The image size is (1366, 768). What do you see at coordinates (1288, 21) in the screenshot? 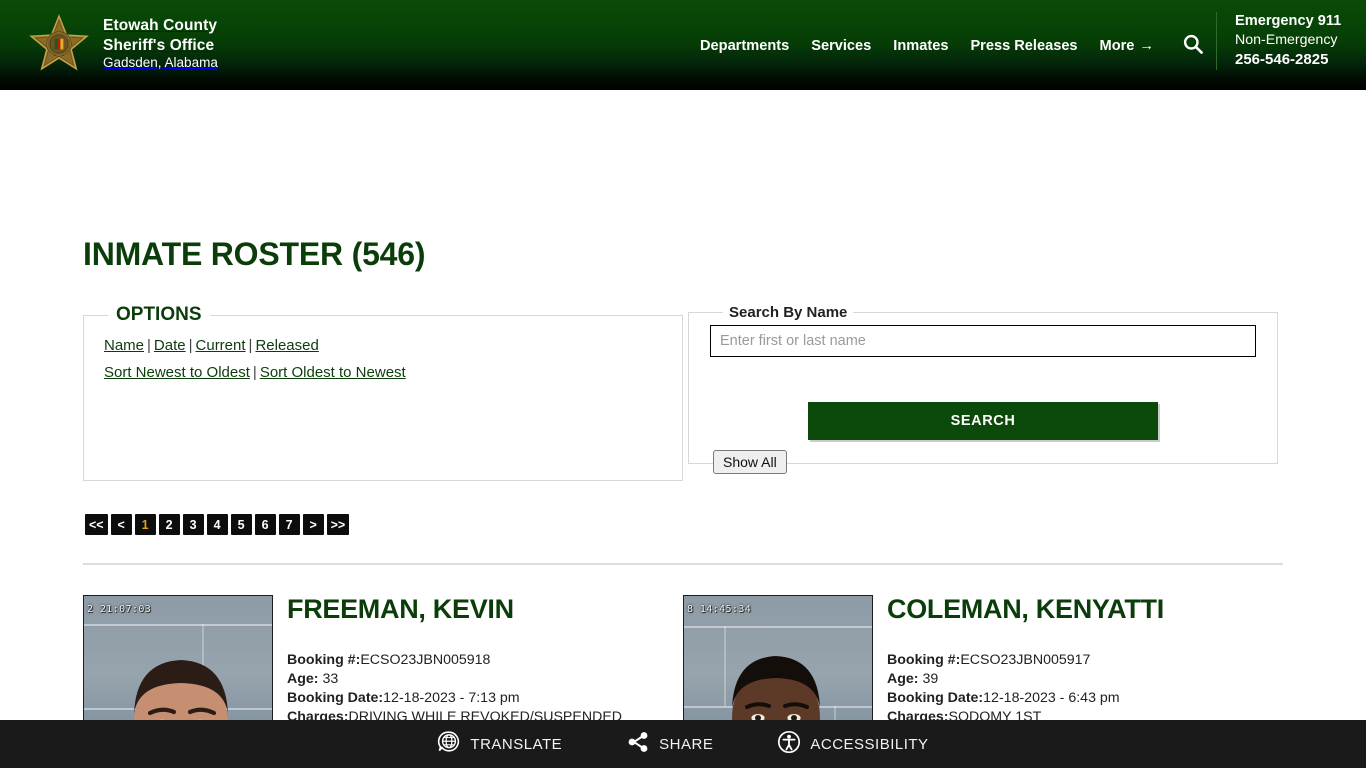
I see `emergency-number-label: Emergency 911` at bounding box center [1288, 21].